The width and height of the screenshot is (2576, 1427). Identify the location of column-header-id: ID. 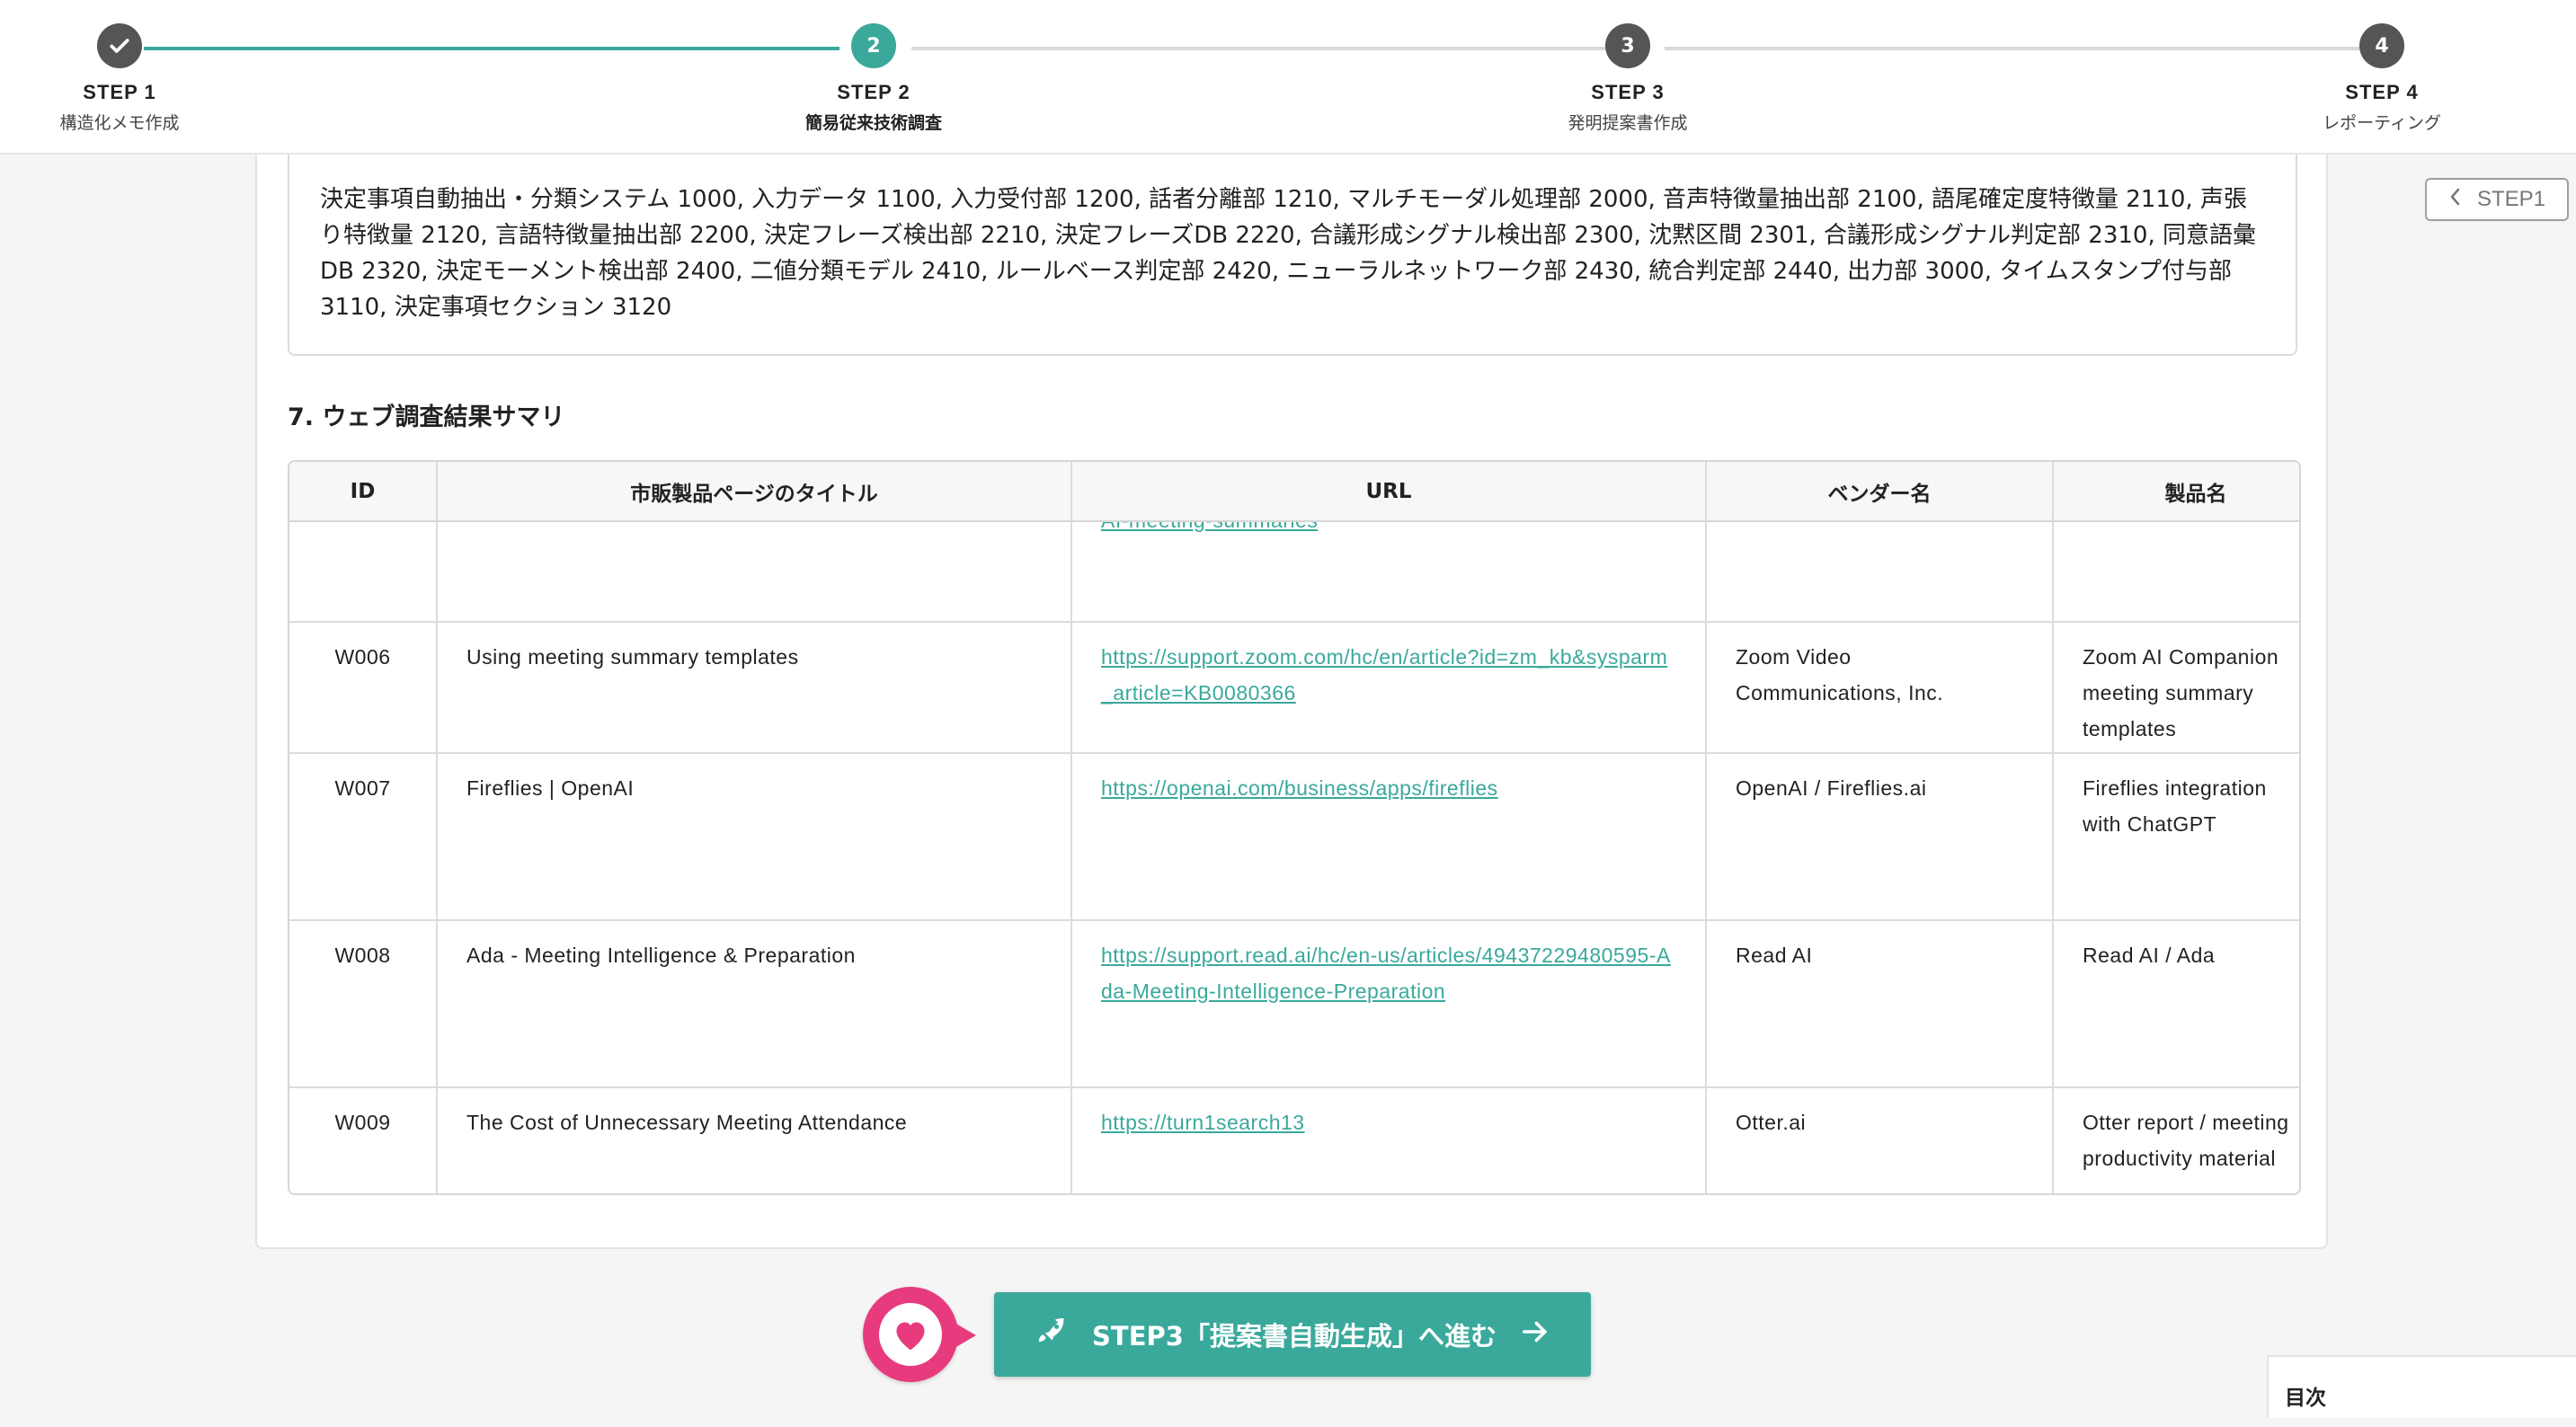
(363, 492).